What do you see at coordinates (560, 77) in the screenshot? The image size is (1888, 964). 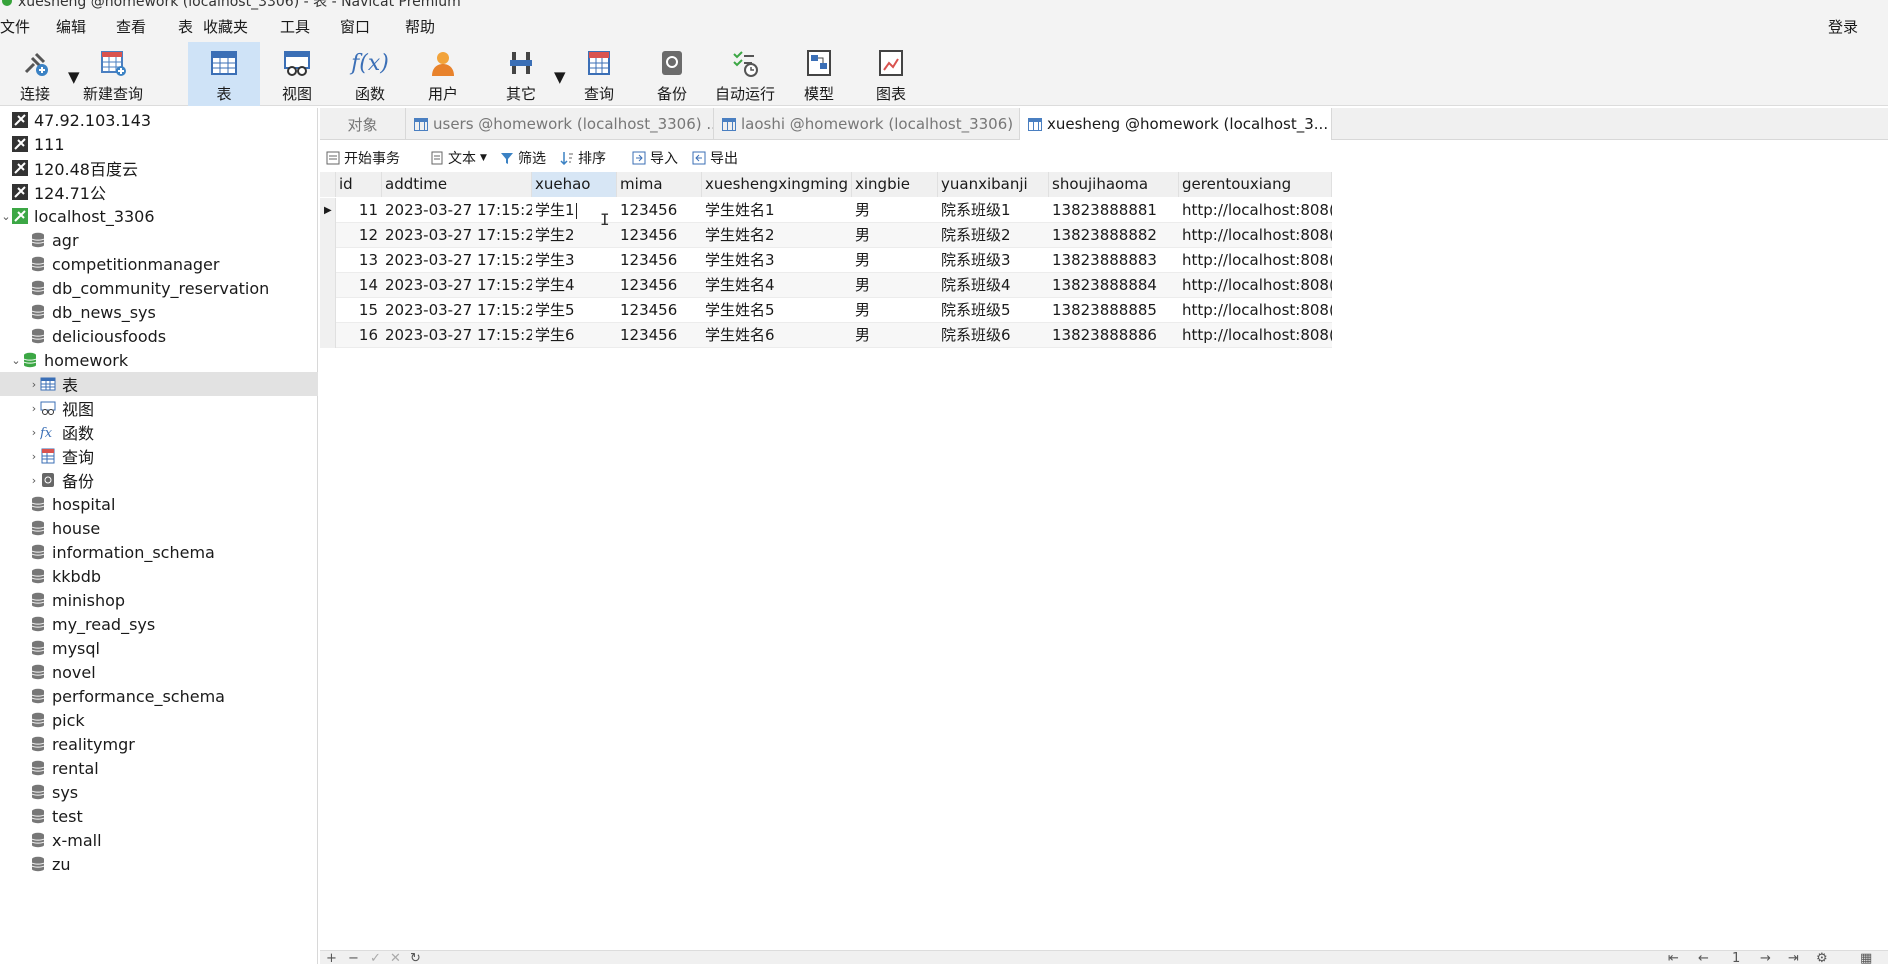 I see `other-dropdown-icon: ▼` at bounding box center [560, 77].